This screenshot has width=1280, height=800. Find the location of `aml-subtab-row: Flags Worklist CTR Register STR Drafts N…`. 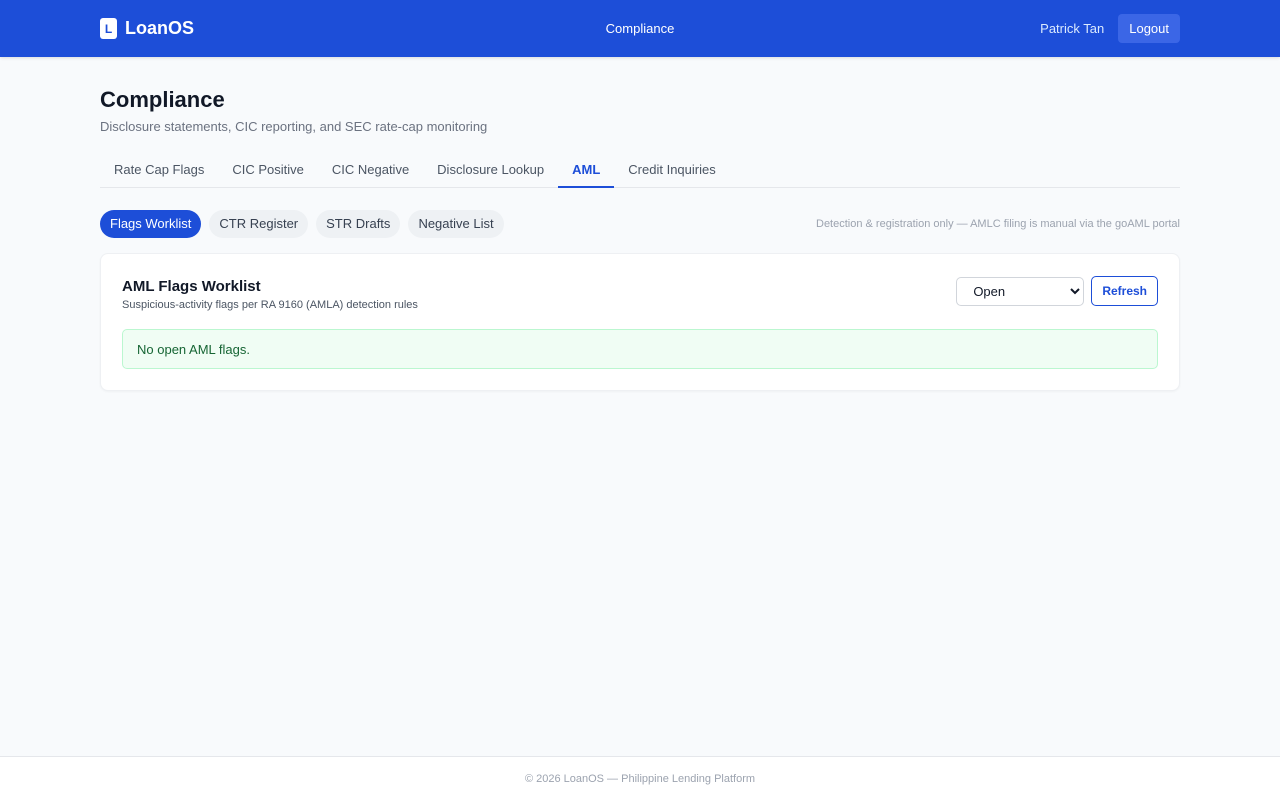

aml-subtab-row: Flags Worklist CTR Register STR Drafts N… is located at coordinates (640, 223).